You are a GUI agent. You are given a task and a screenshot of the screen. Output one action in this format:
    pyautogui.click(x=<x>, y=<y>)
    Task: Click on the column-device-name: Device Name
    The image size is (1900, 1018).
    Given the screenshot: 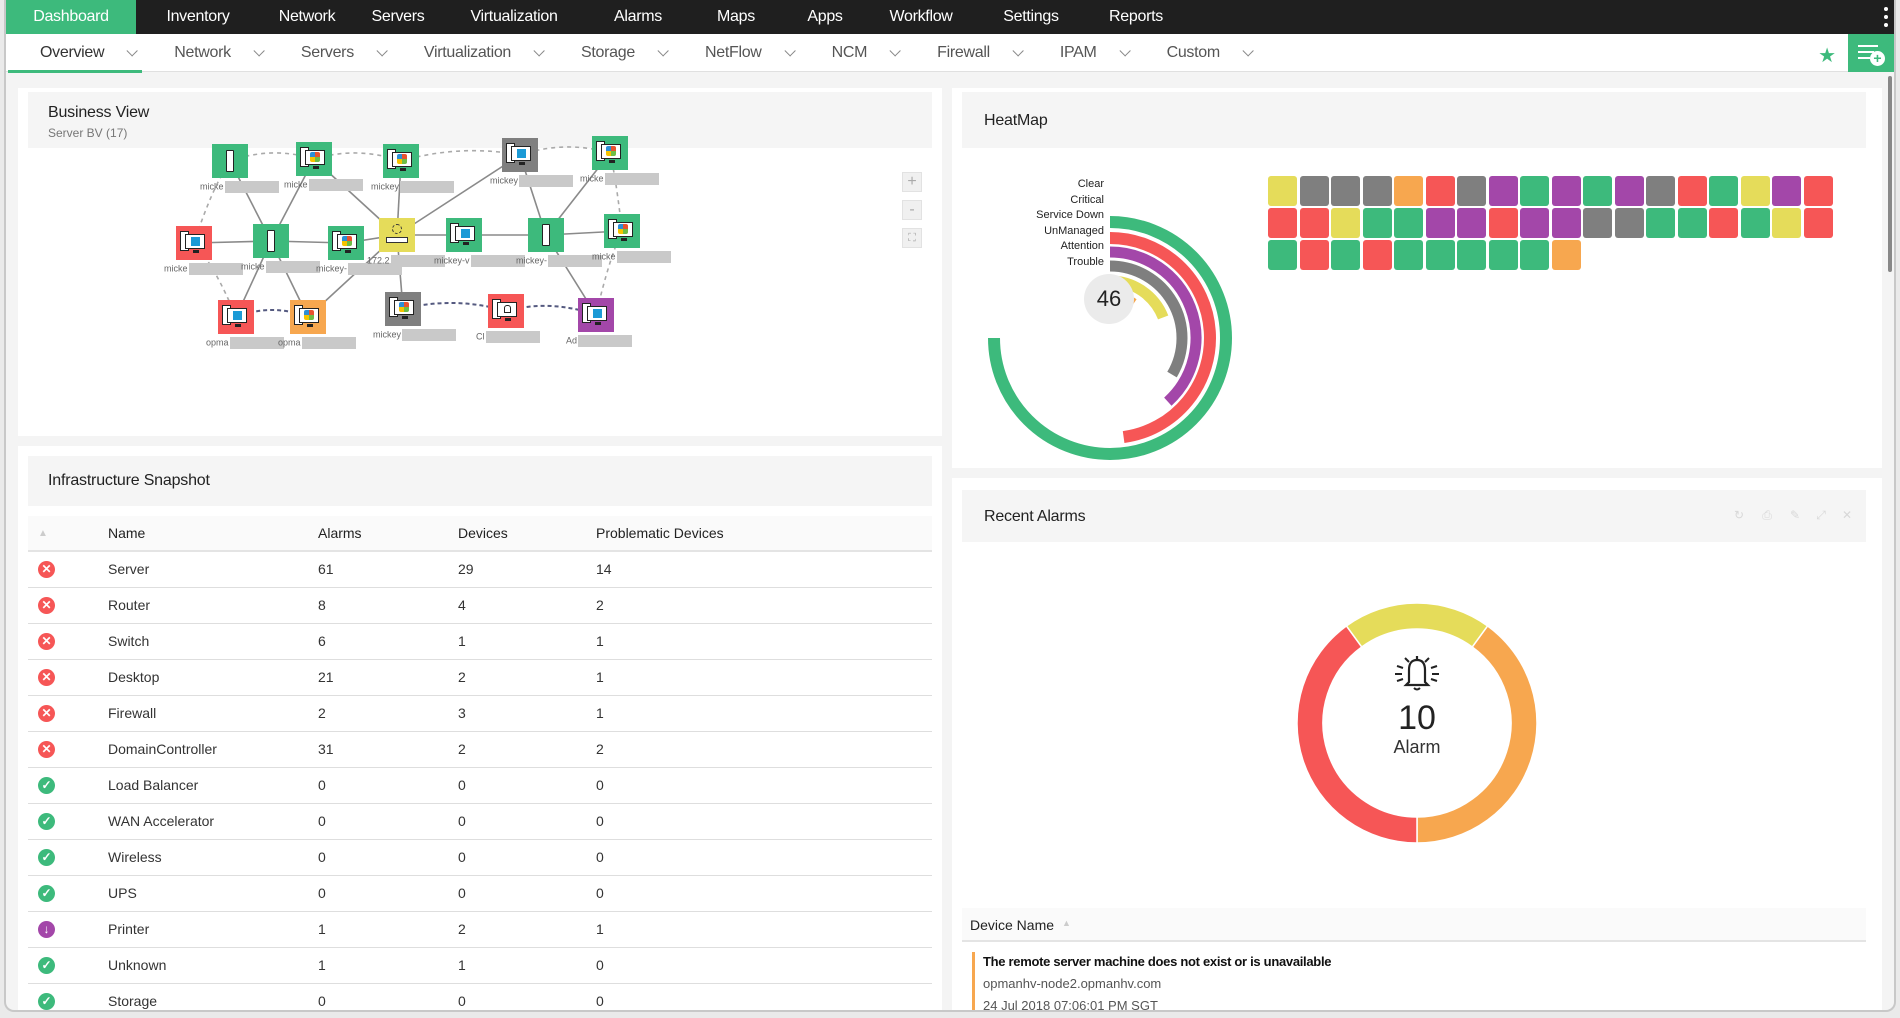 What is the action you would take?
    pyautogui.click(x=1012, y=925)
    